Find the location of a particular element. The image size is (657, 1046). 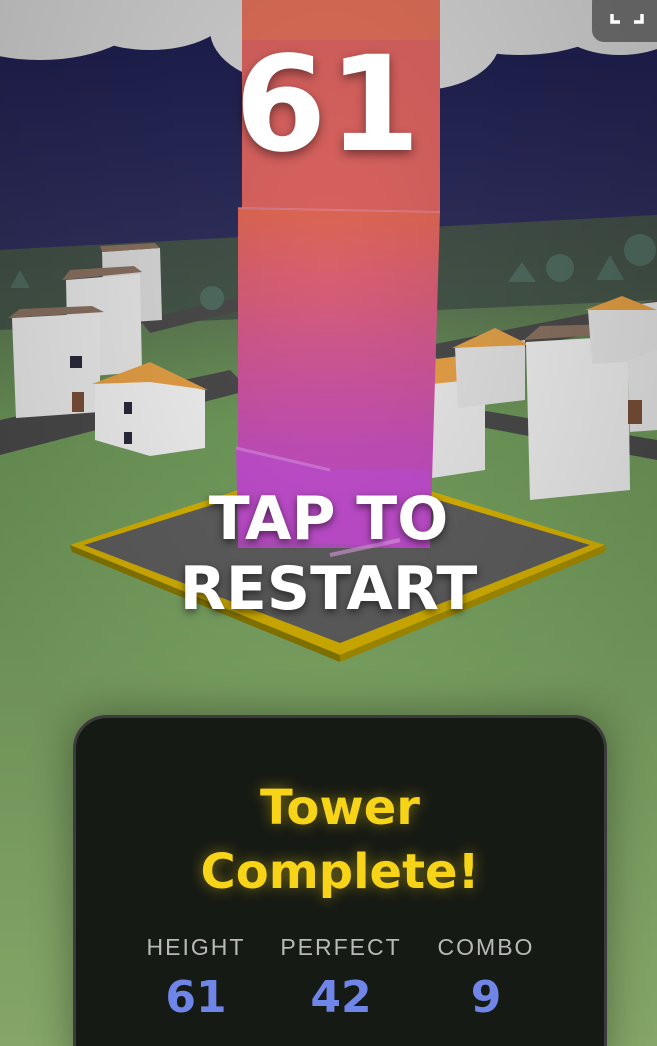

stat-value: 42 is located at coordinates (341, 997).